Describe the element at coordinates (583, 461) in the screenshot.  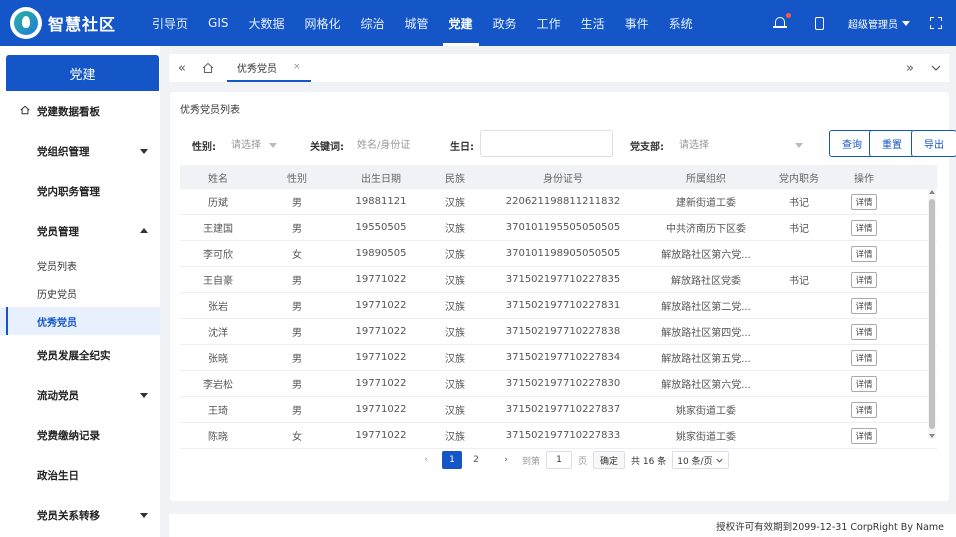
I see `page-unit-label: 页` at that location.